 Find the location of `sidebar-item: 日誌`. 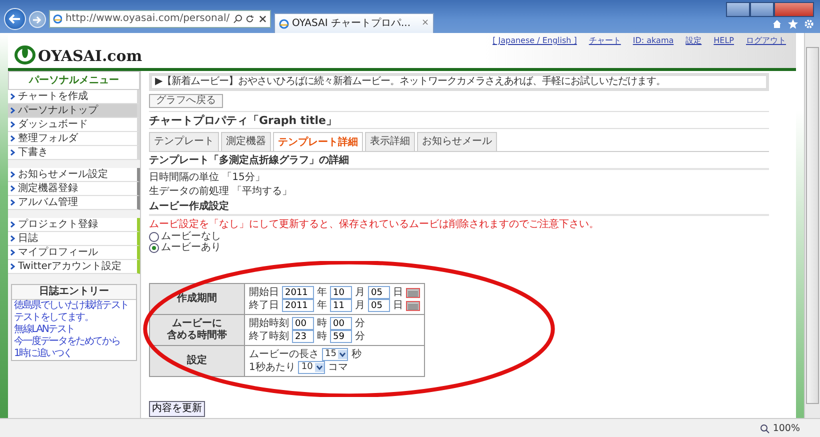

sidebar-item: 日誌 is located at coordinates (74, 239).